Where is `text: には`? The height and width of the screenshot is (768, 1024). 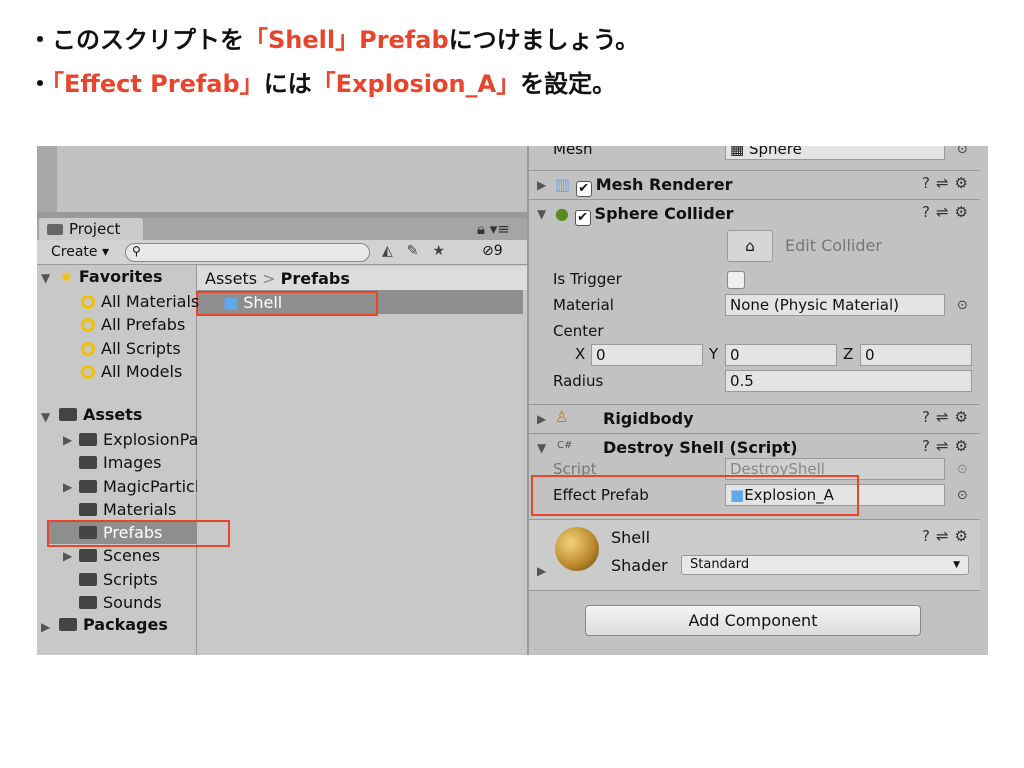
text: には is located at coordinates (287, 84).